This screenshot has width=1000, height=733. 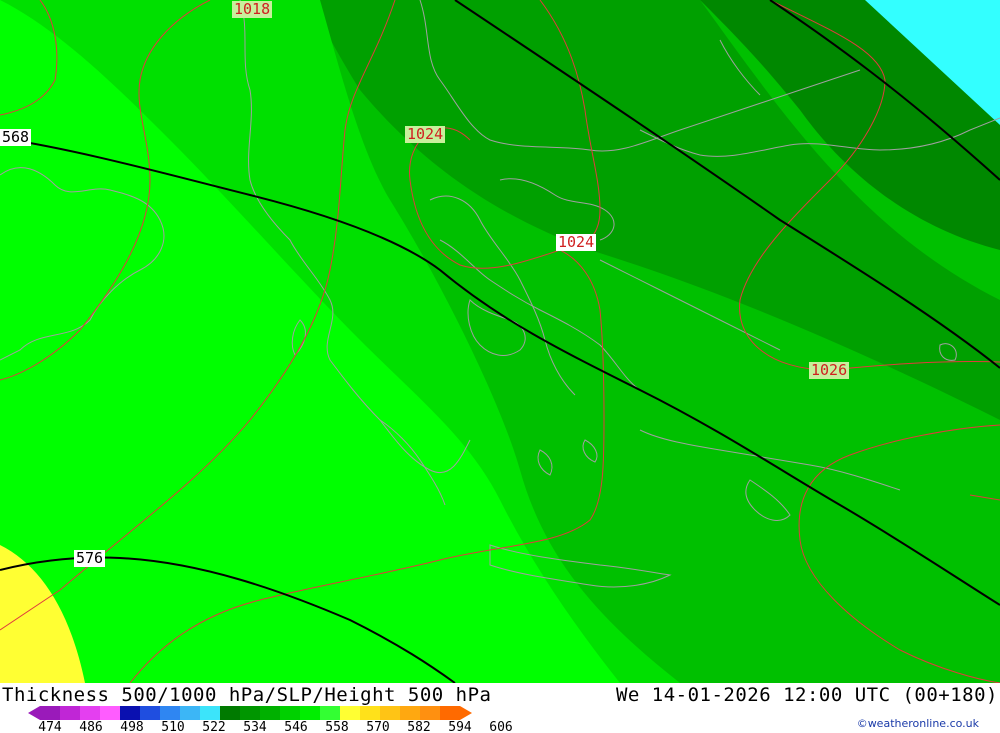 I want to click on slp-label-1026: 1026, so click(x=829, y=370).